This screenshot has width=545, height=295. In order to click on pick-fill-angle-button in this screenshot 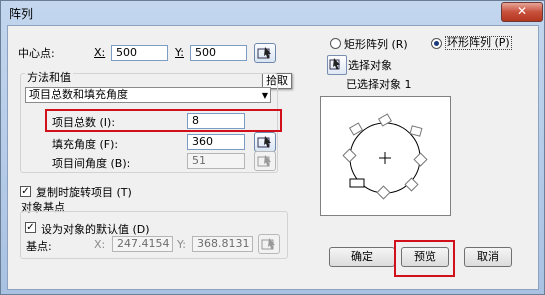, I will do `click(265, 142)`.